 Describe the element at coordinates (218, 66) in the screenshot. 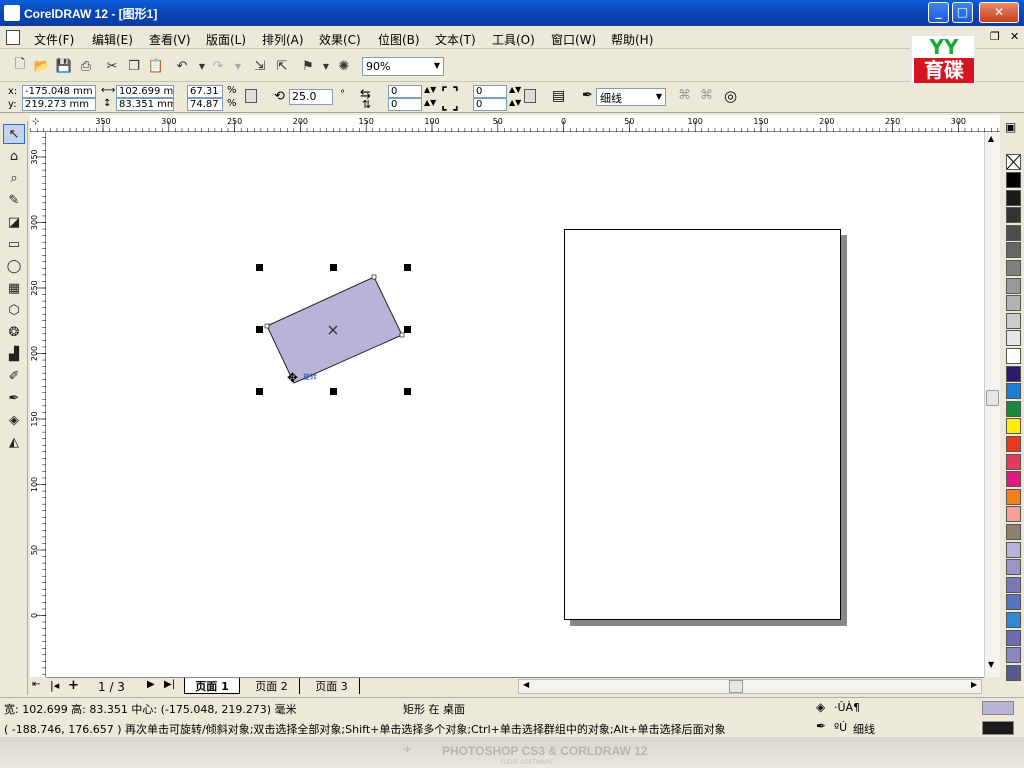

I see `redo-icon: ↷` at that location.